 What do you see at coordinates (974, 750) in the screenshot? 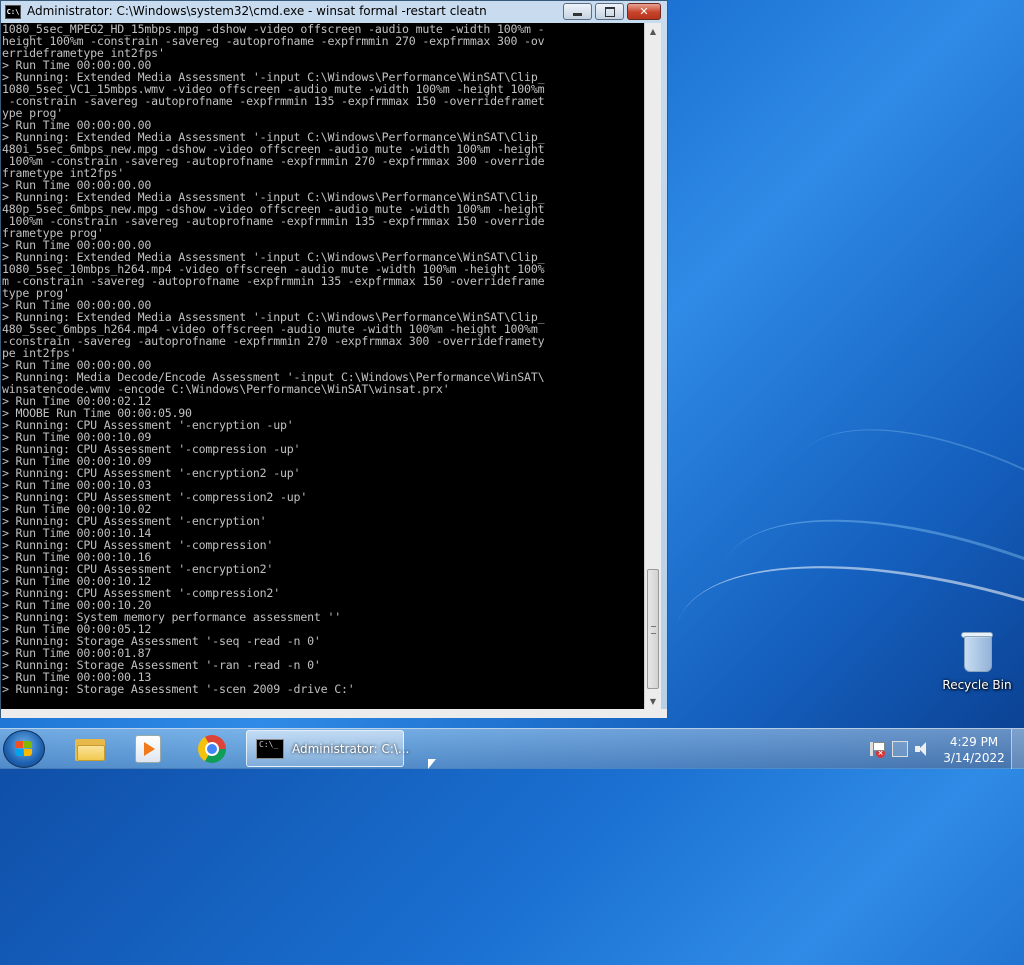
I see `clock: 4:29 PM 3/14/2022` at bounding box center [974, 750].